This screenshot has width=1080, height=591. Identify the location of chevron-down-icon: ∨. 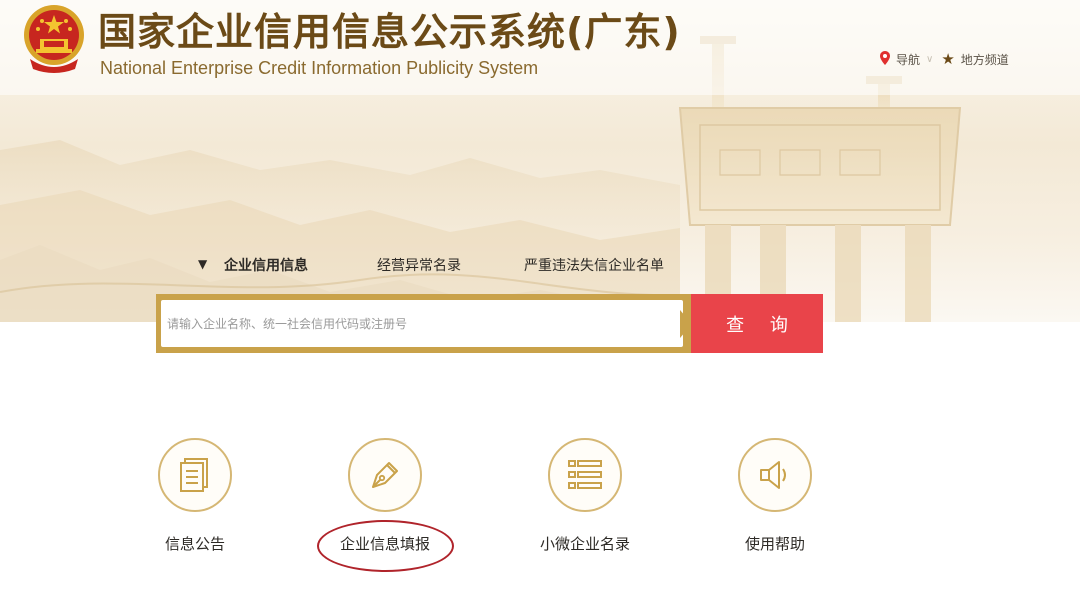
(929, 59).